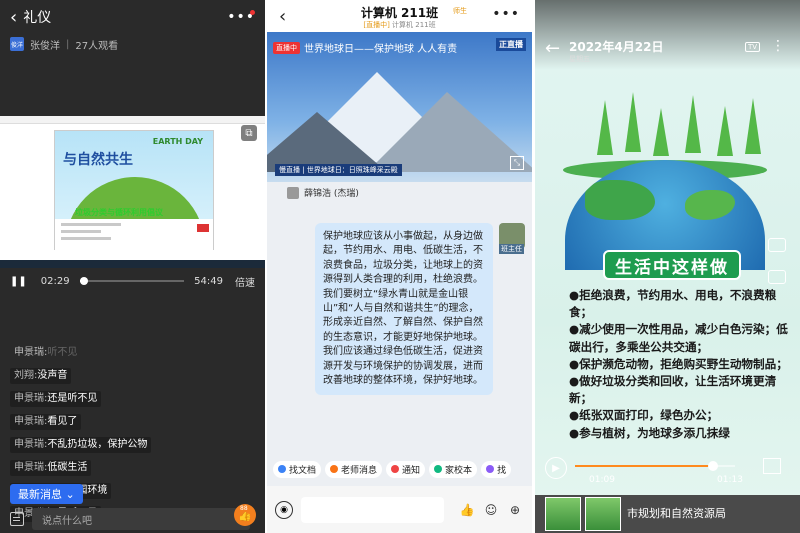 The image size is (800, 533). Describe the element at coordinates (491, 510) in the screenshot. I see `emoji-icon: ☺` at that location.